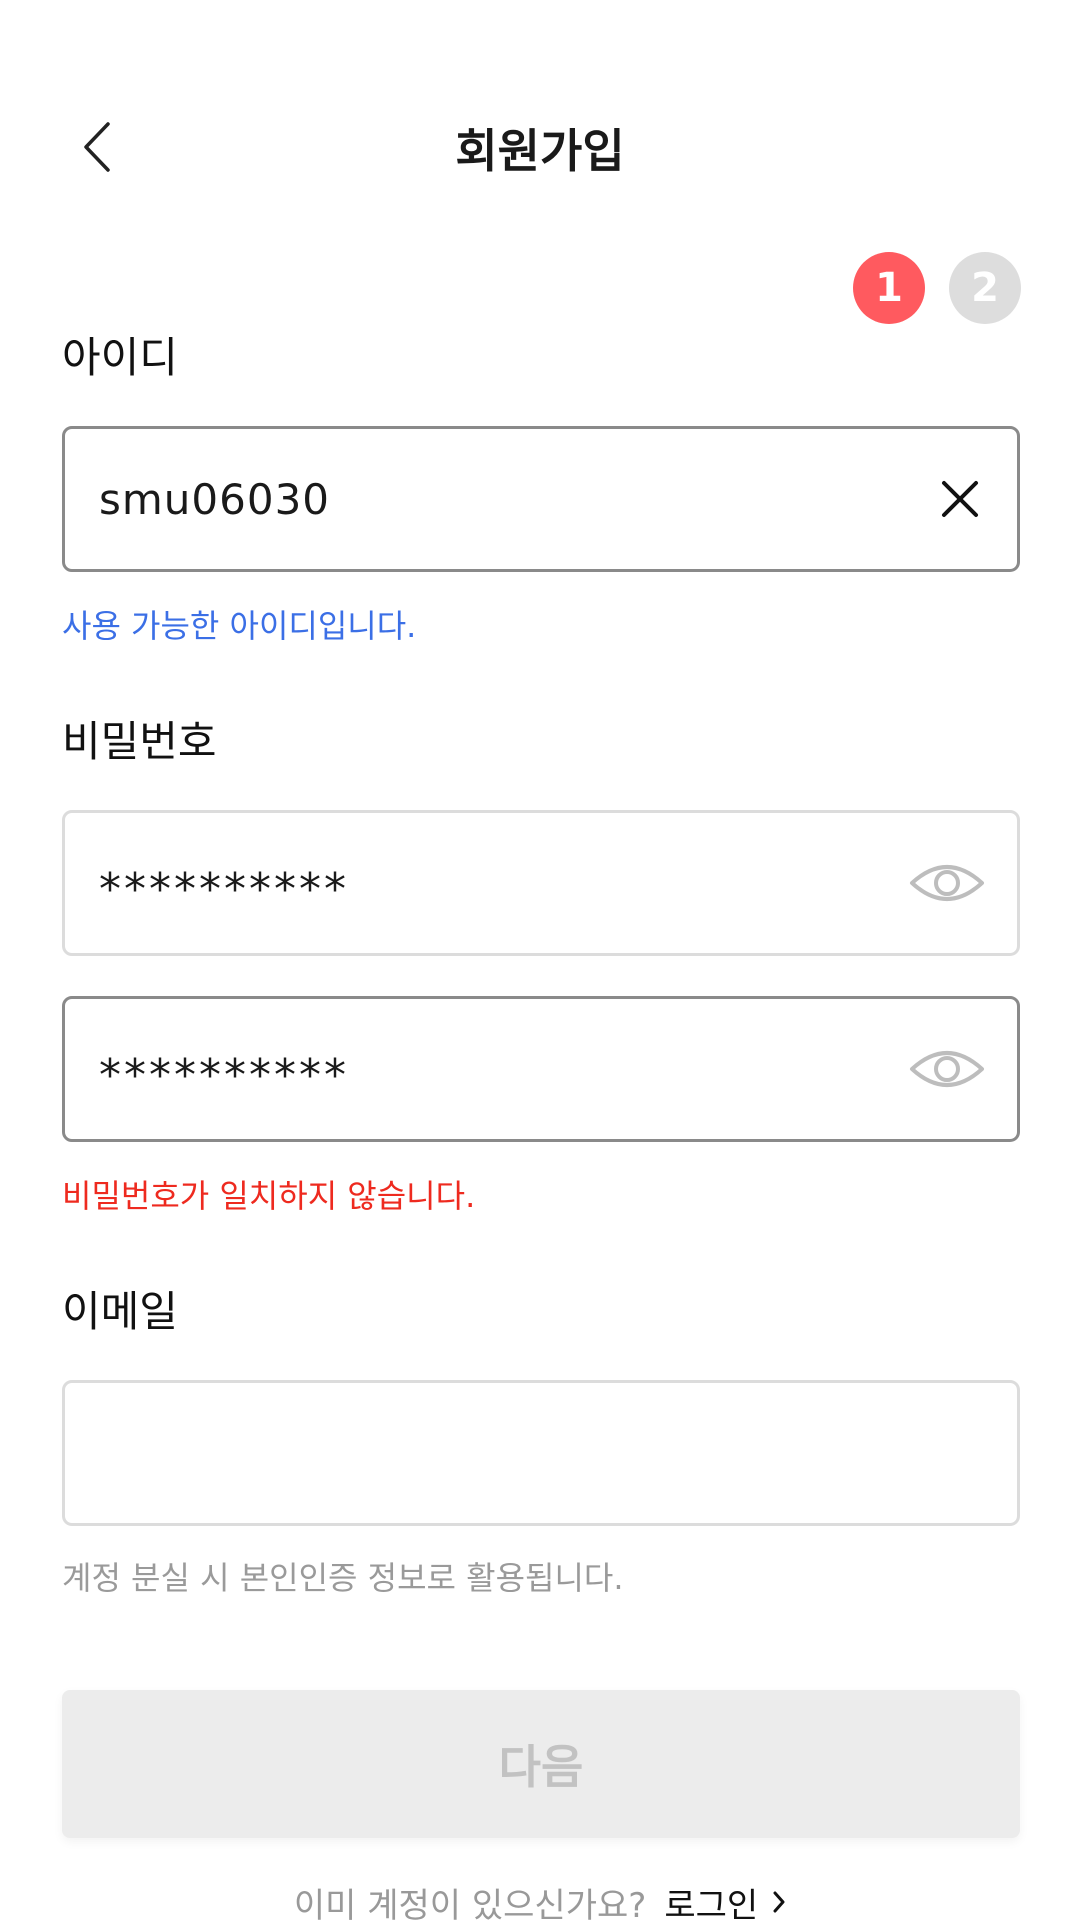 The width and height of the screenshot is (1080, 1927). Describe the element at coordinates (541, 1069) in the screenshot. I see `password-confirm-input: **********` at that location.